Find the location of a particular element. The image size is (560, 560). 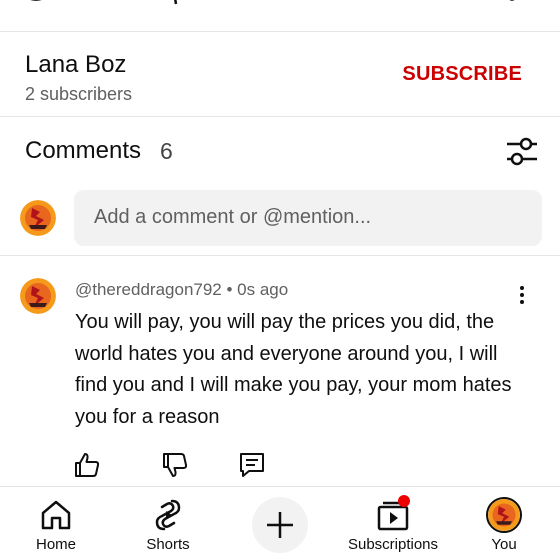

nav-subscriptions: Subscriptions is located at coordinates (393, 523).